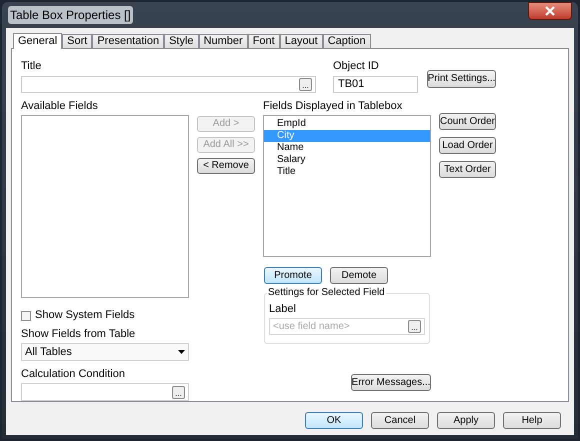  Describe the element at coordinates (293, 275) in the screenshot. I see `move-button: Promote` at that location.